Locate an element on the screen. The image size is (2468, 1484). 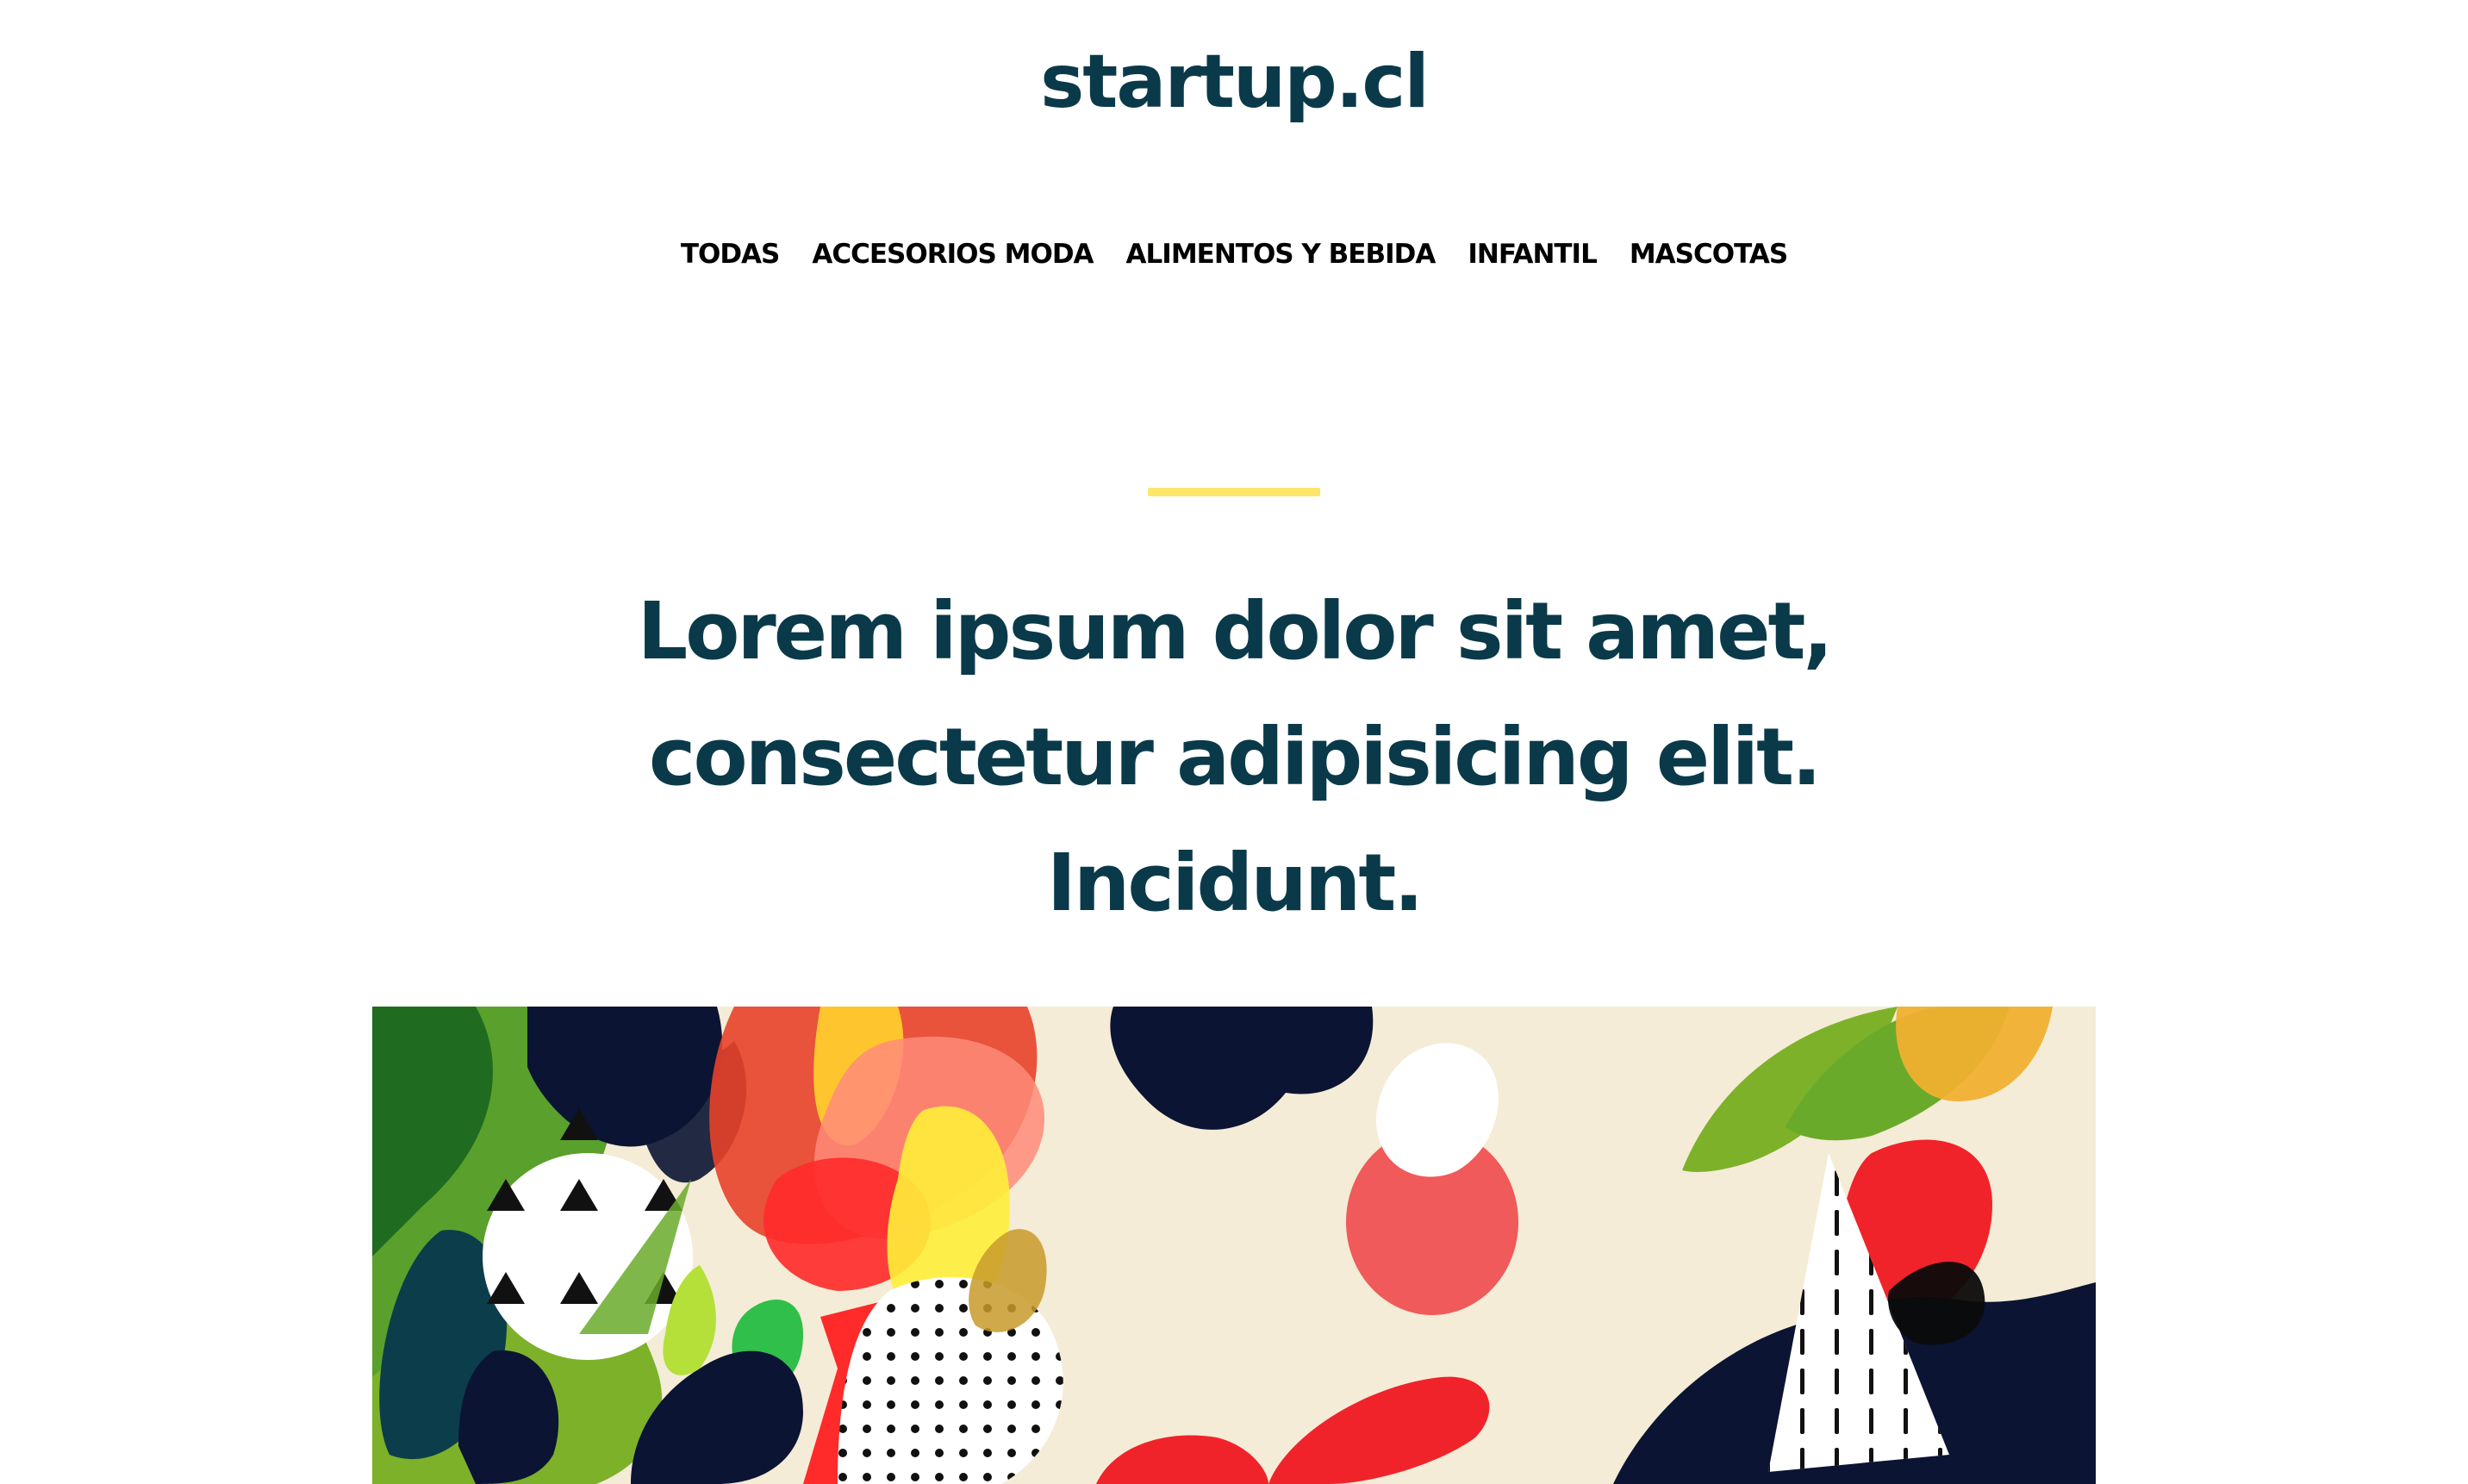
nav-item-alimentos-y-bebida: ALIMENTOS Y BEBIDA is located at coordinates (1281, 254).